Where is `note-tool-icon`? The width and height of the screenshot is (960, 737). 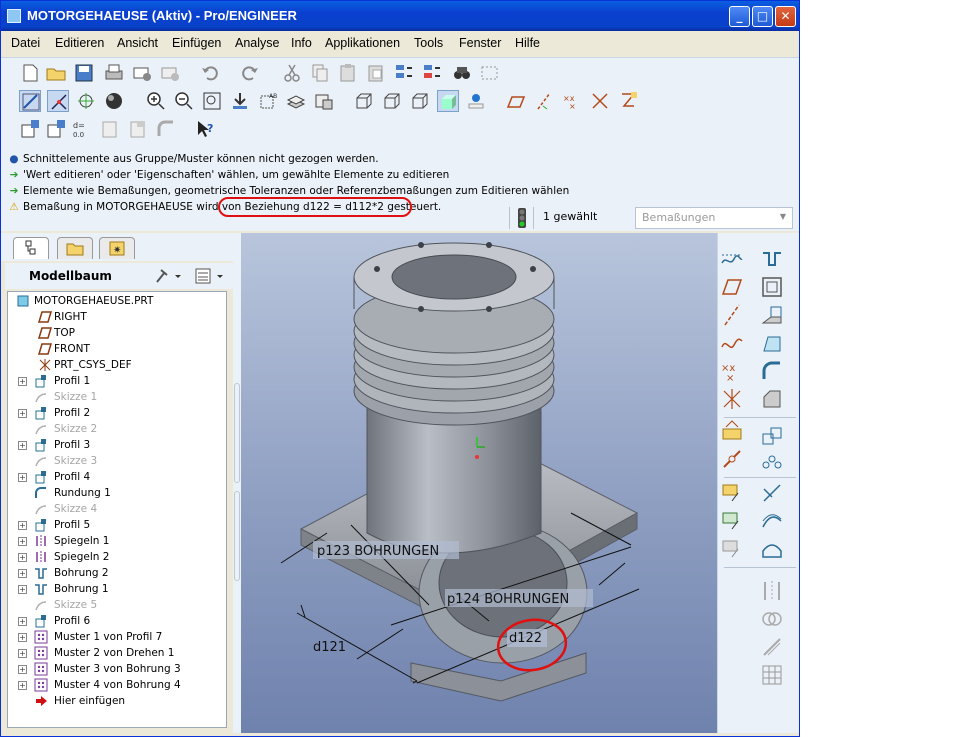 note-tool-icon is located at coordinates (732, 521).